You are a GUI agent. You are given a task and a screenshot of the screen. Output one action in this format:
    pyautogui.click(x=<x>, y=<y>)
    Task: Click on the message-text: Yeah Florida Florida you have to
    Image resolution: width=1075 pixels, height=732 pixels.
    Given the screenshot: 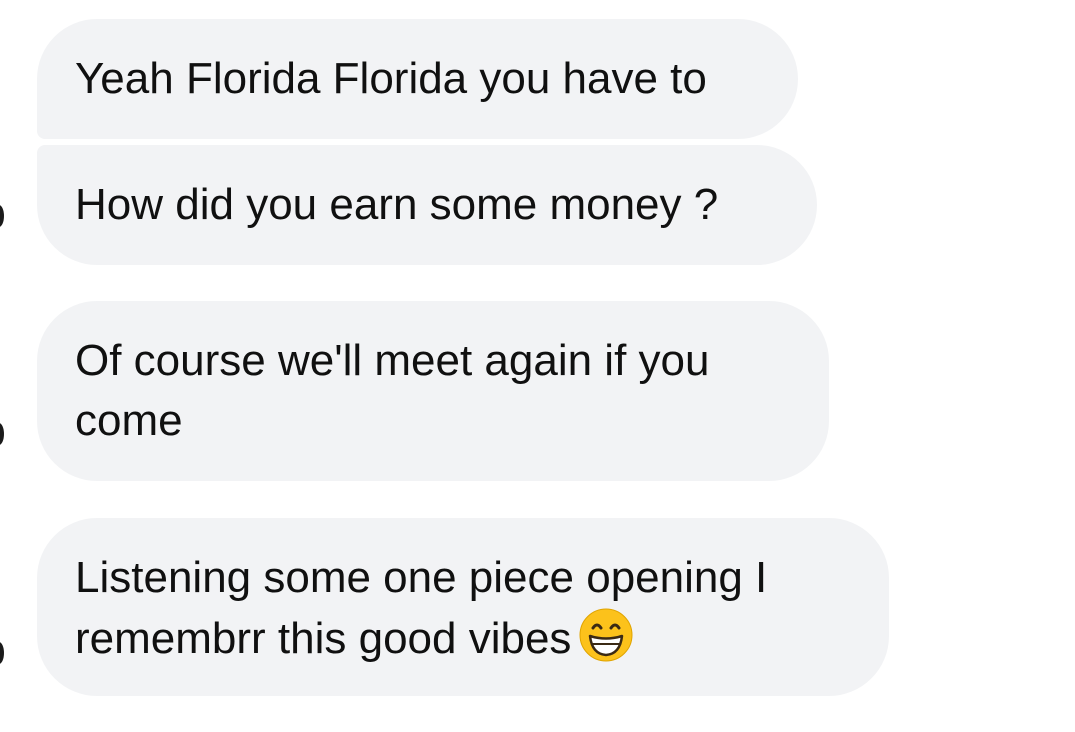 What is the action you would take?
    pyautogui.click(x=391, y=78)
    